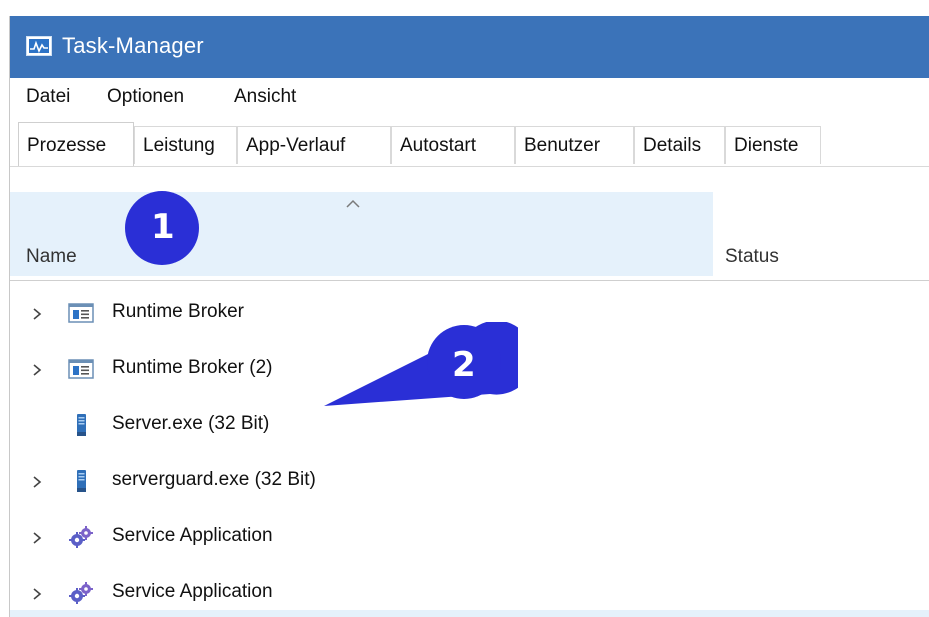 Image resolution: width=929 pixels, height=617 pixels. What do you see at coordinates (421, 364) in the screenshot?
I see `annotation-marker-2-icon` at bounding box center [421, 364].